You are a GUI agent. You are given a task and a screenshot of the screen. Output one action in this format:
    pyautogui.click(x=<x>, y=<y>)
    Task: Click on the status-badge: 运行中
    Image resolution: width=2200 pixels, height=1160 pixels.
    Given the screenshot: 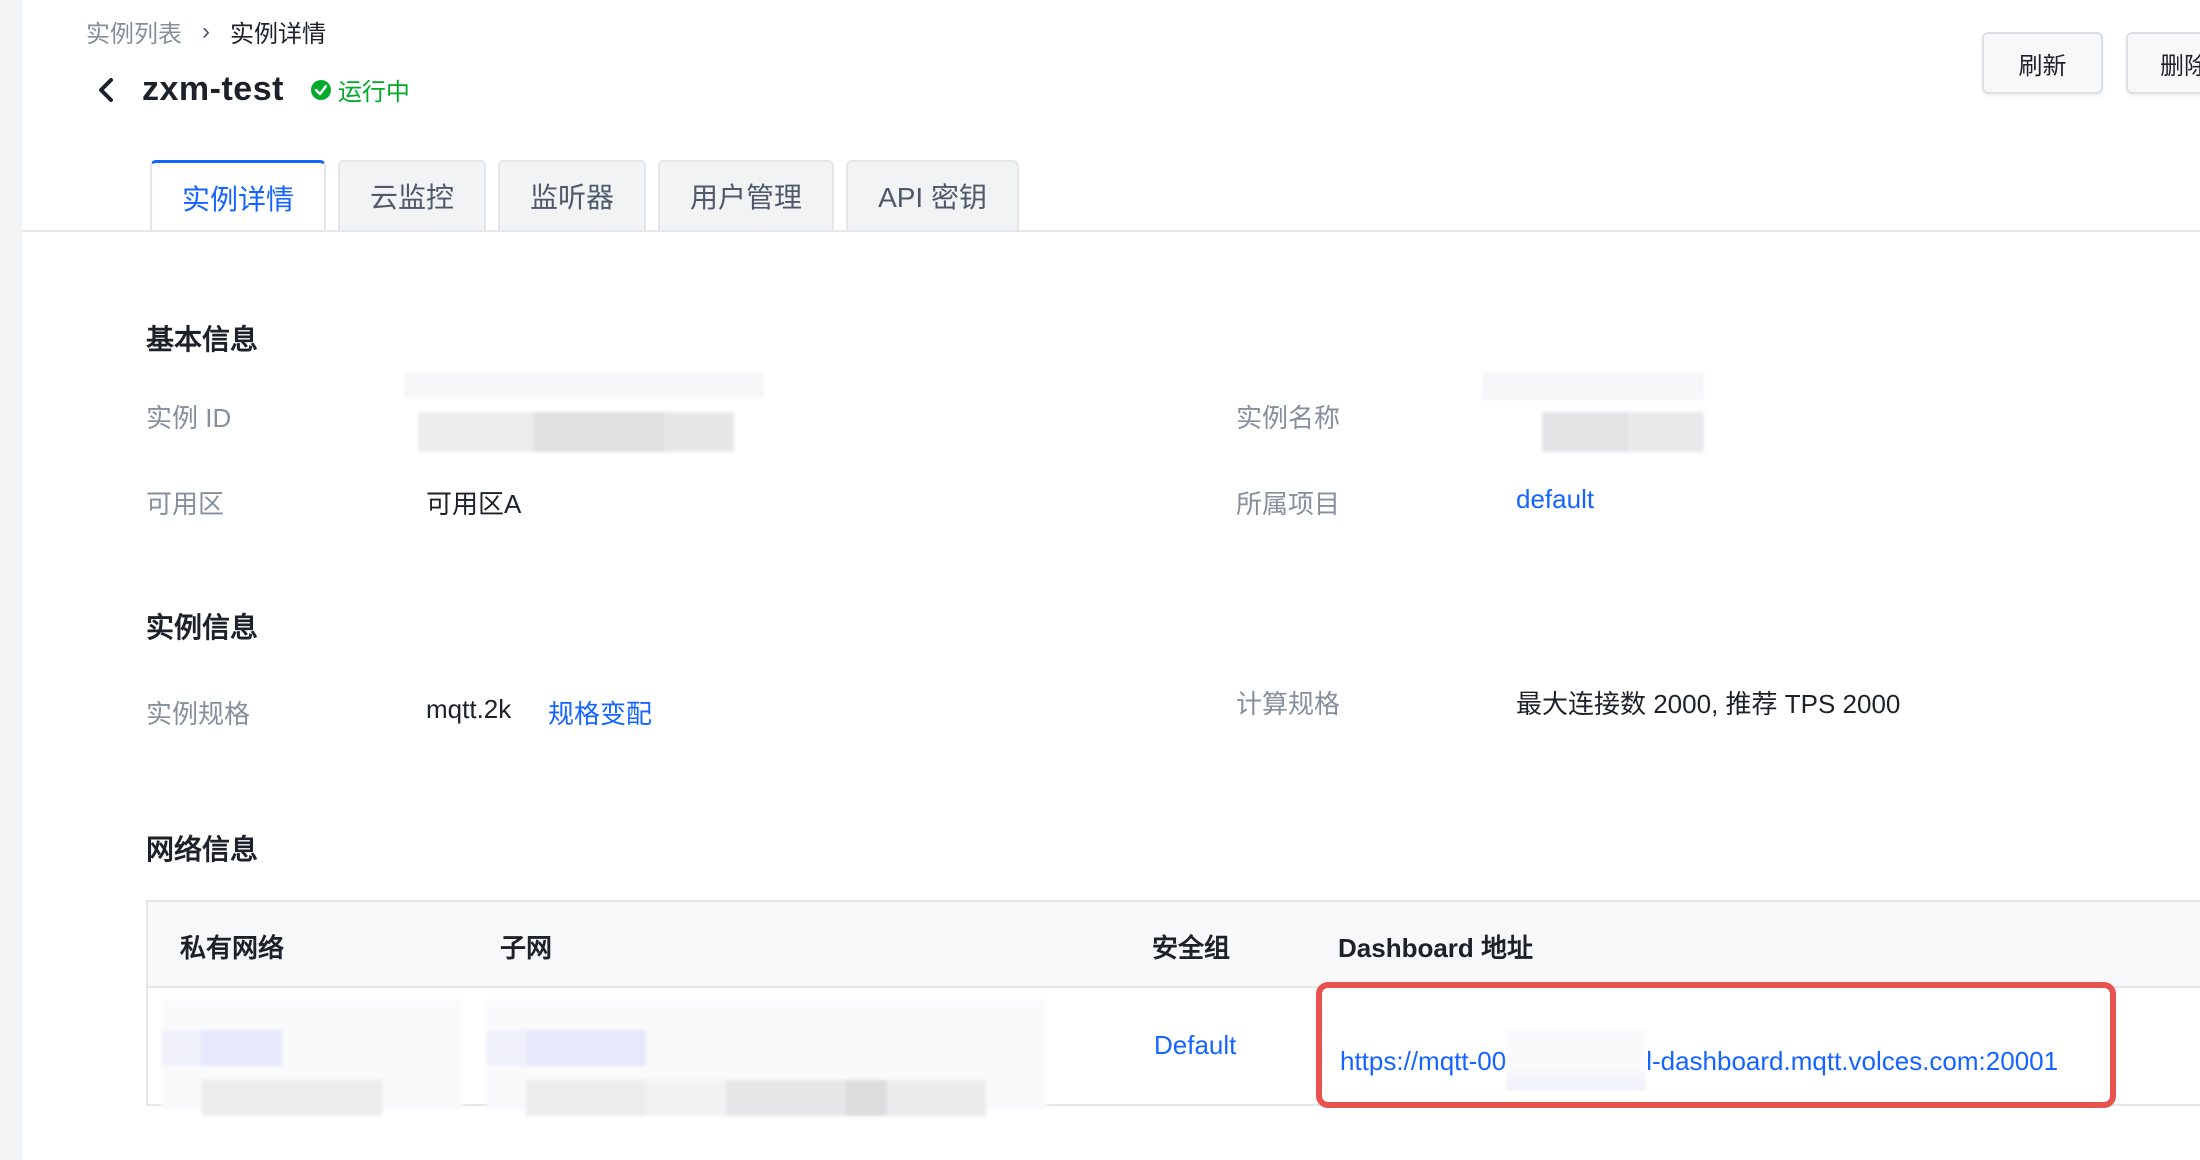 What is the action you would take?
    pyautogui.click(x=360, y=89)
    